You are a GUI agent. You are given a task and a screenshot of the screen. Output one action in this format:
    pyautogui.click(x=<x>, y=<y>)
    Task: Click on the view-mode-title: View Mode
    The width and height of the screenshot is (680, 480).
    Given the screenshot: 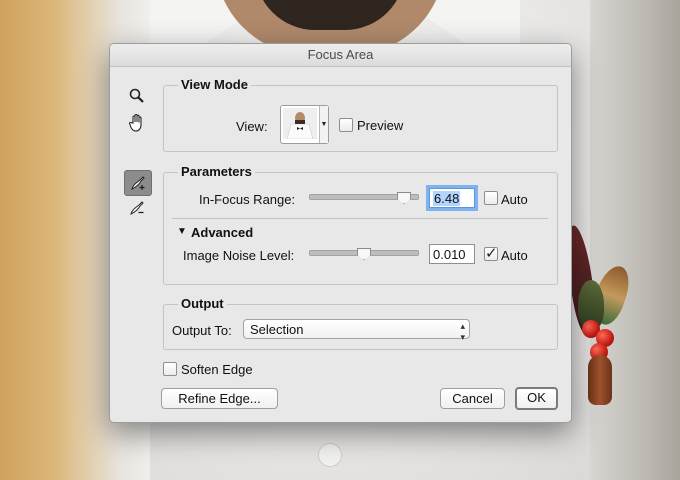 What is the action you would take?
    pyautogui.click(x=214, y=84)
    